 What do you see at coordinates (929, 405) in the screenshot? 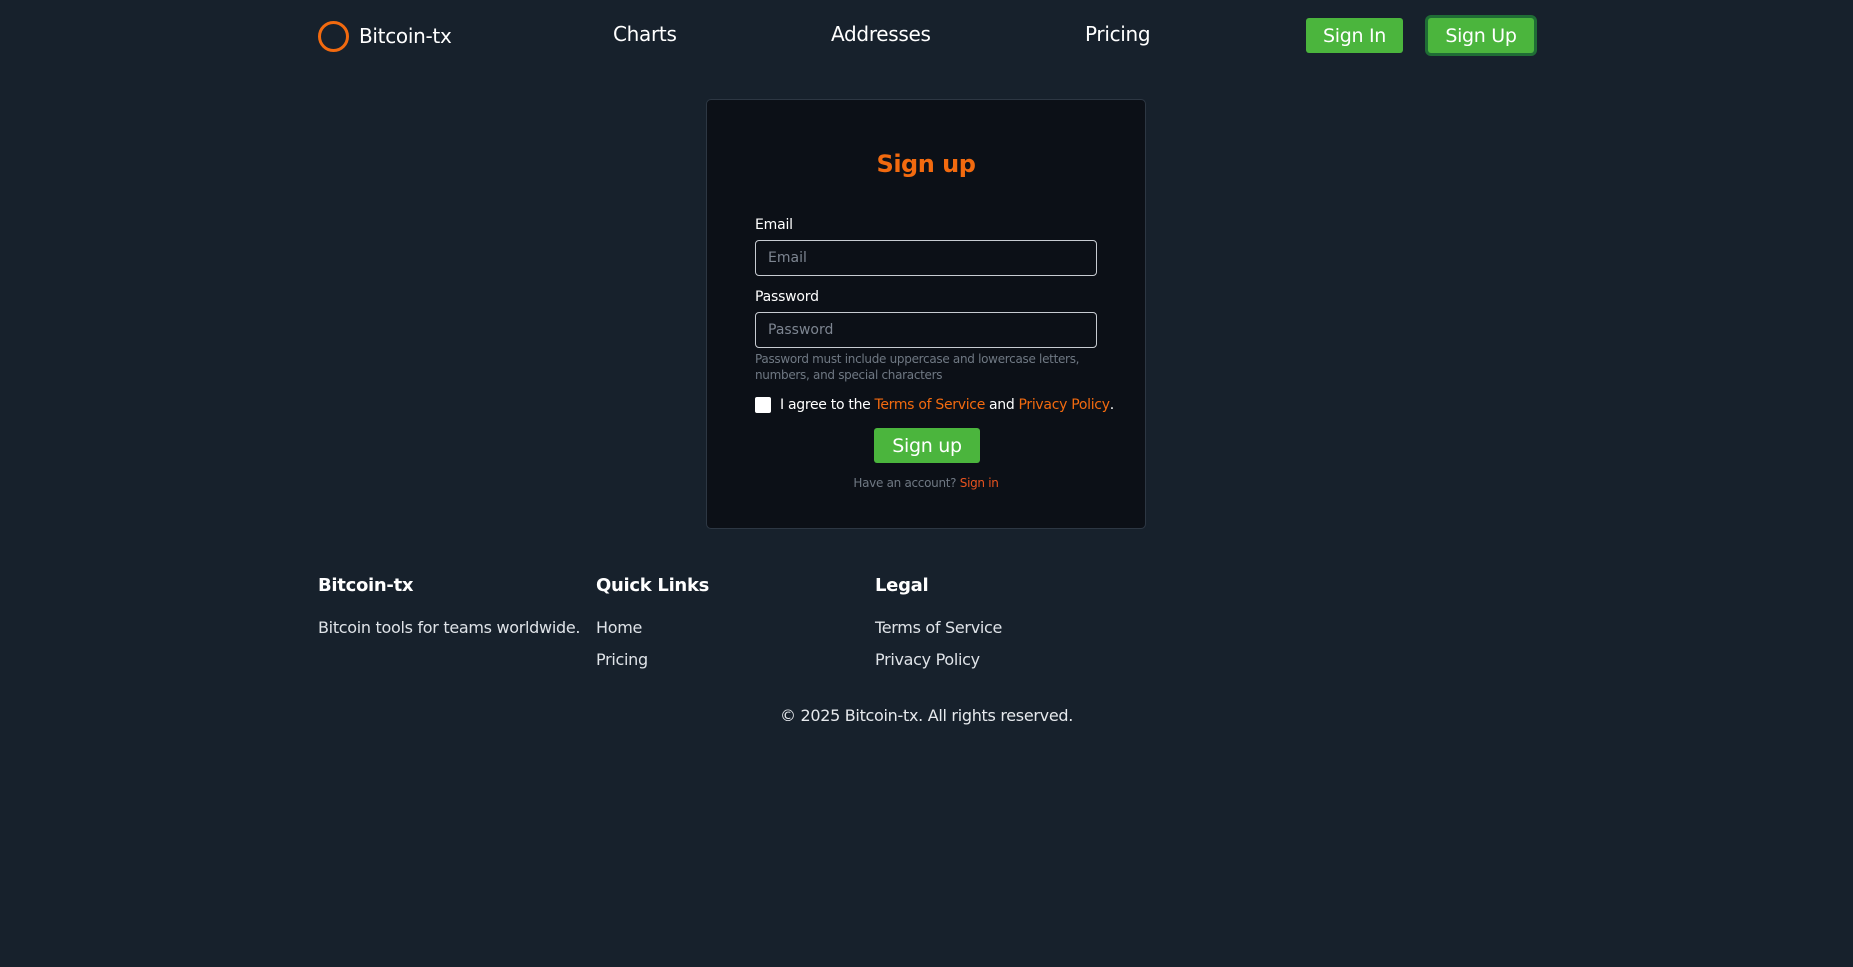
I see `terms-link: Terms of Service` at bounding box center [929, 405].